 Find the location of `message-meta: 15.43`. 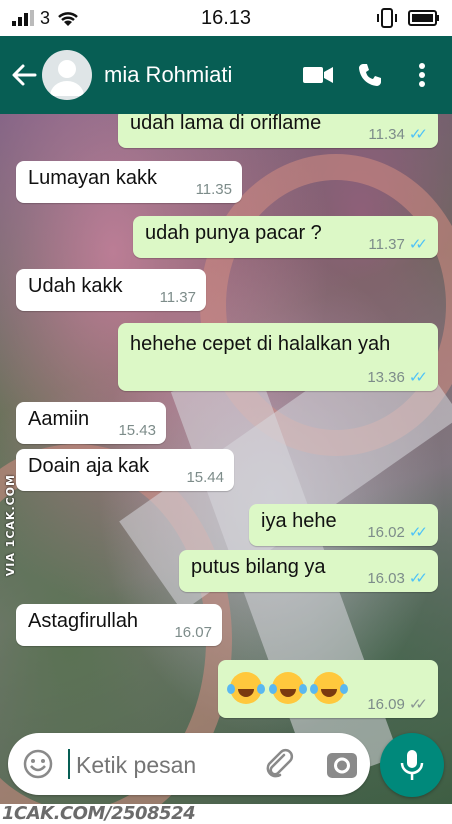

message-meta: 15.43 is located at coordinates (137, 430).